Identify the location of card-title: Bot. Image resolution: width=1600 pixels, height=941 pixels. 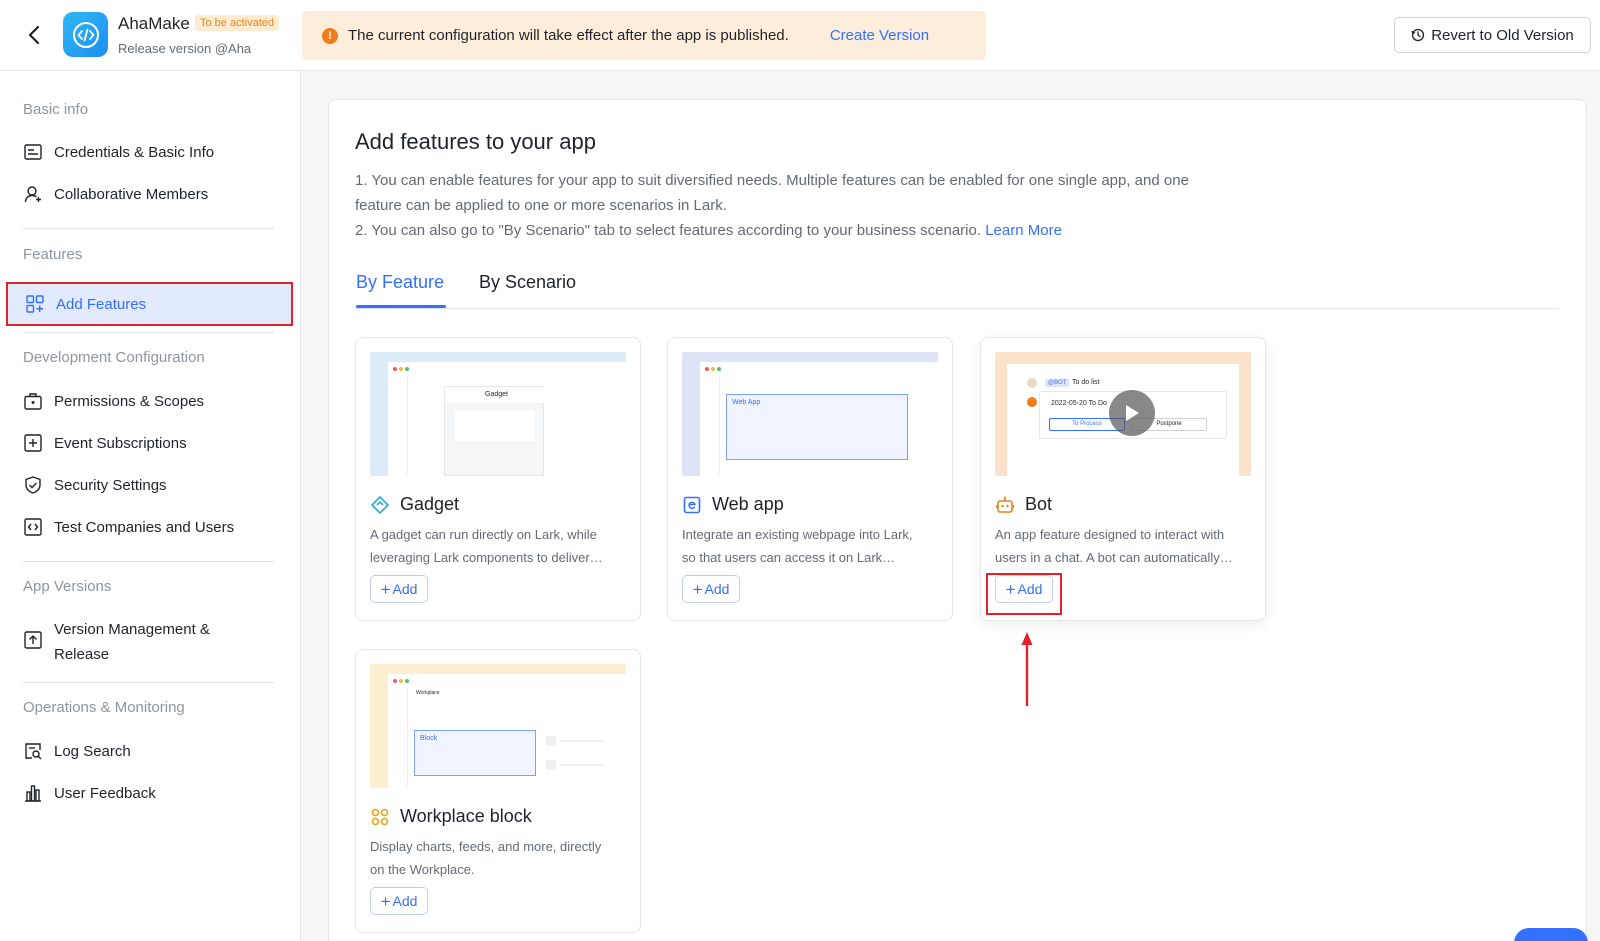
(1023, 504).